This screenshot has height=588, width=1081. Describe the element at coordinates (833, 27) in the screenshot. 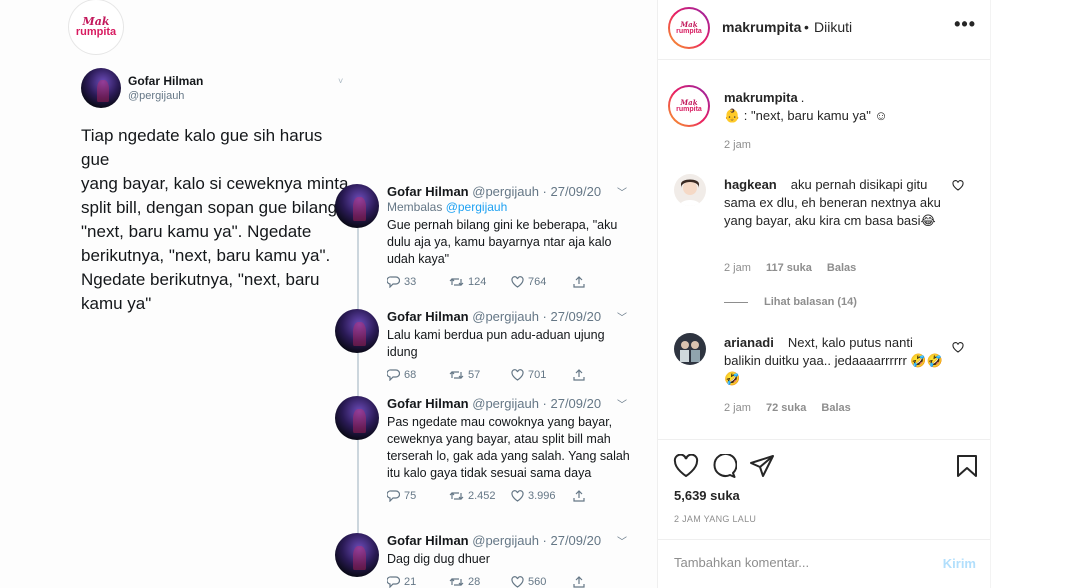

I see `follow-status-button: Diikuti` at that location.